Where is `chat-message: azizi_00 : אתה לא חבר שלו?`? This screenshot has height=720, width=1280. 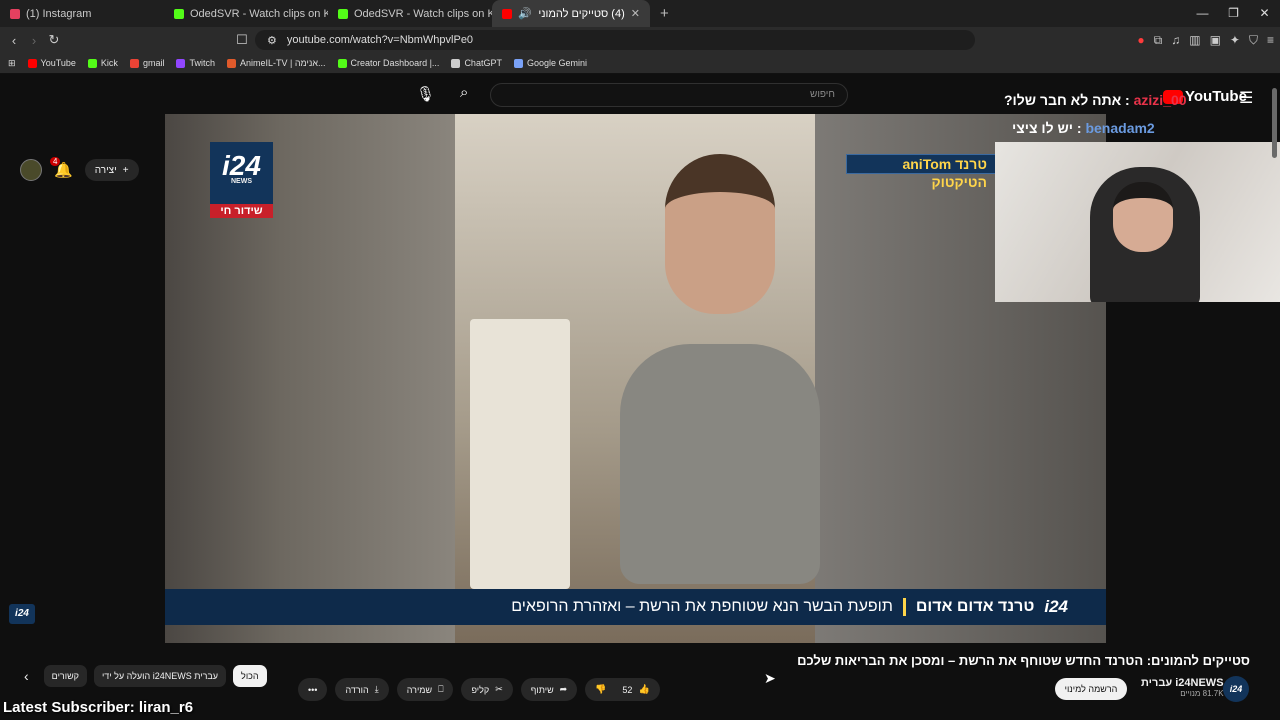
chat-message: azizi_00 : אתה לא חבר שלו? is located at coordinates (1095, 100).